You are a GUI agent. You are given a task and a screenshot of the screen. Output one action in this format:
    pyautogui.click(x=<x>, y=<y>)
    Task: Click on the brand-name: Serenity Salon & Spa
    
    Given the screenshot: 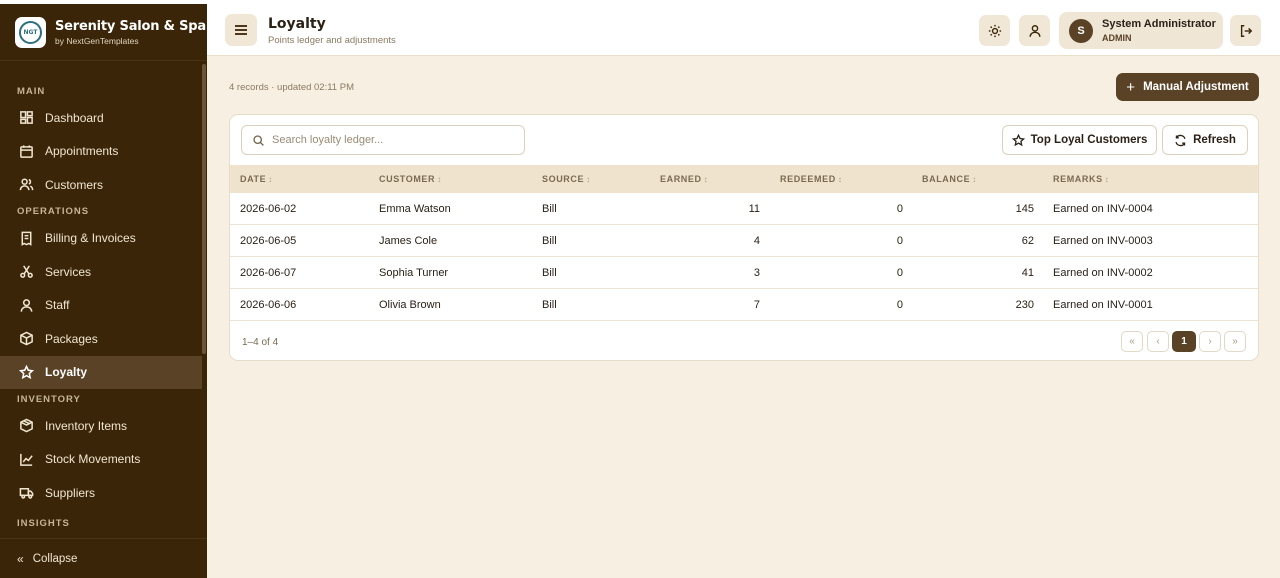 What is the action you would take?
    pyautogui.click(x=130, y=26)
    